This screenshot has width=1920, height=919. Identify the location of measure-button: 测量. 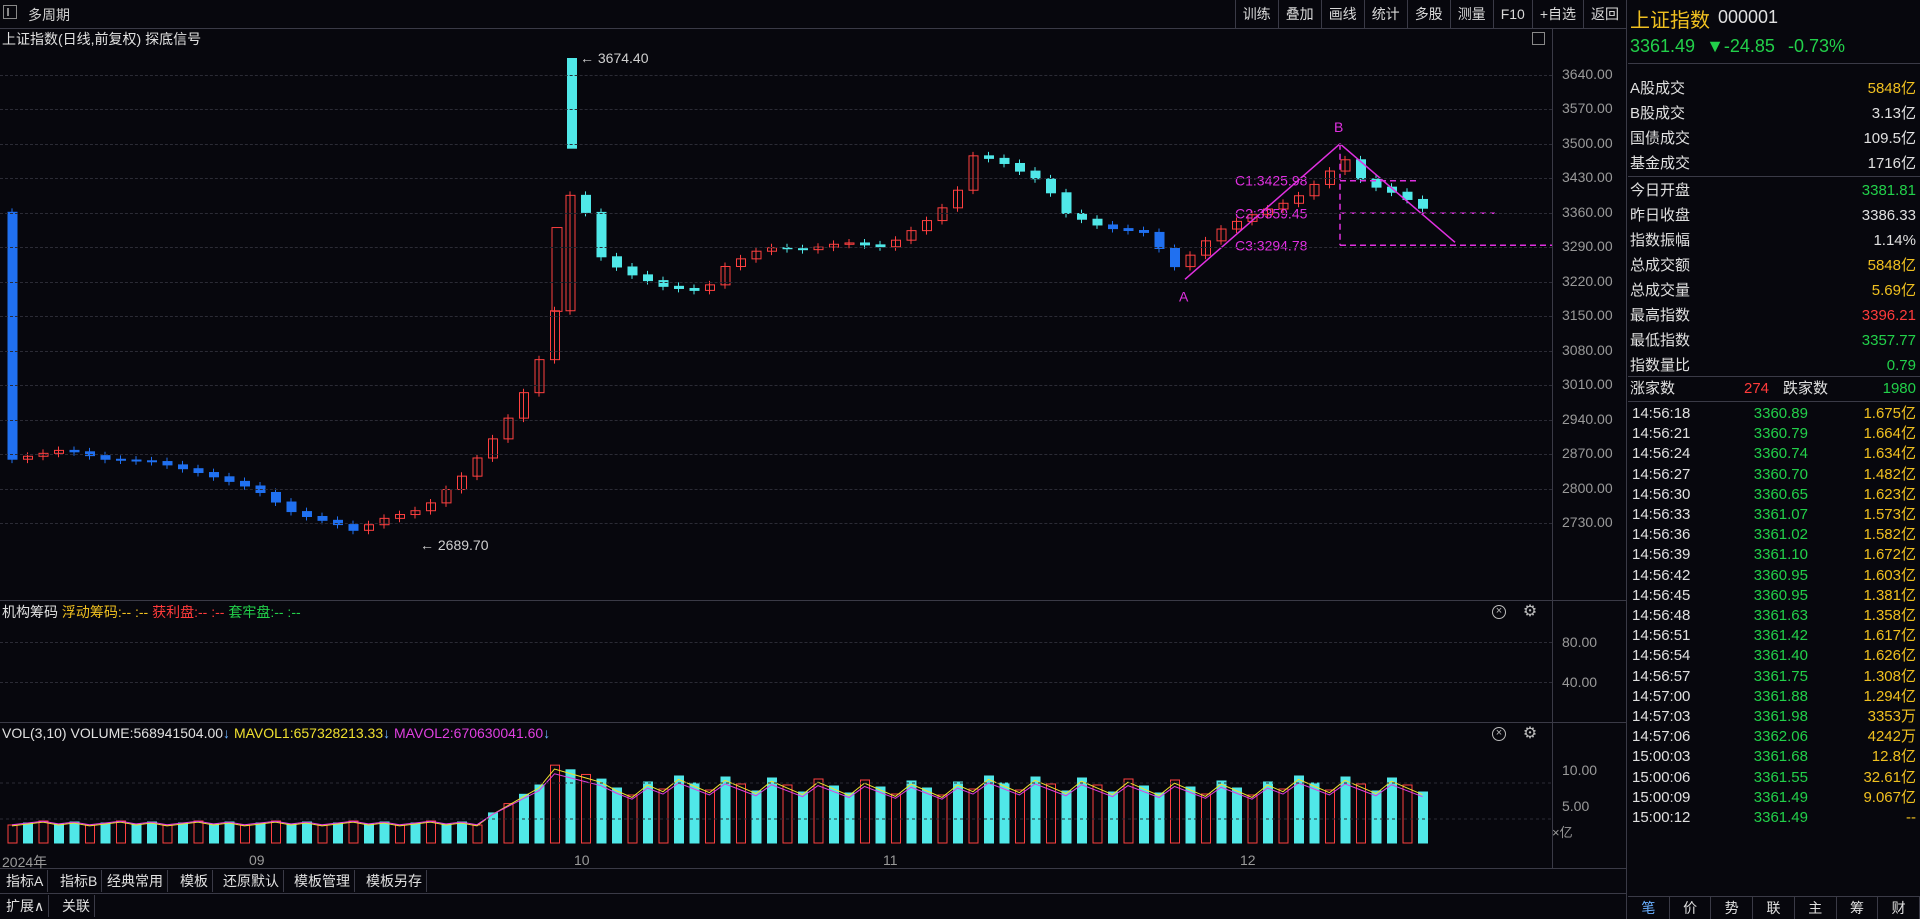
(1471, 14).